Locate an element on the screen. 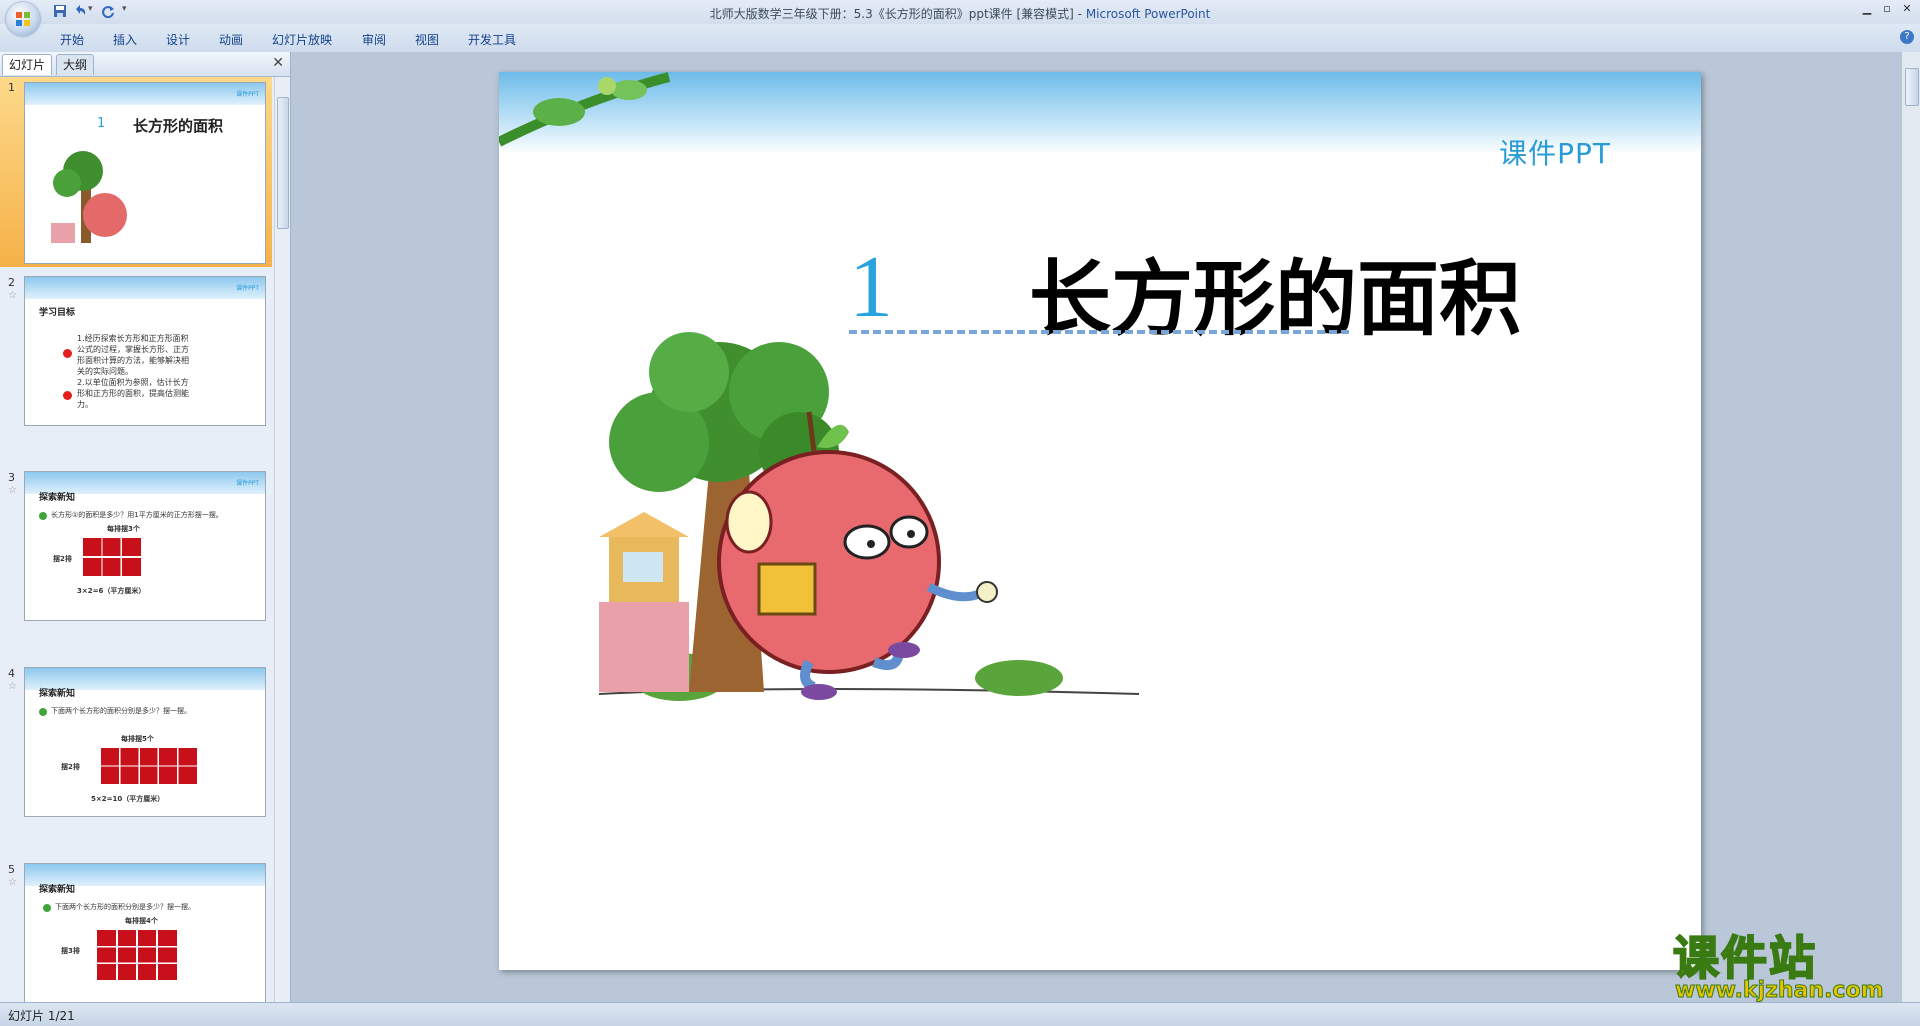 The width and height of the screenshot is (1920, 1026). tab-design: 设计 is located at coordinates (178, 39).